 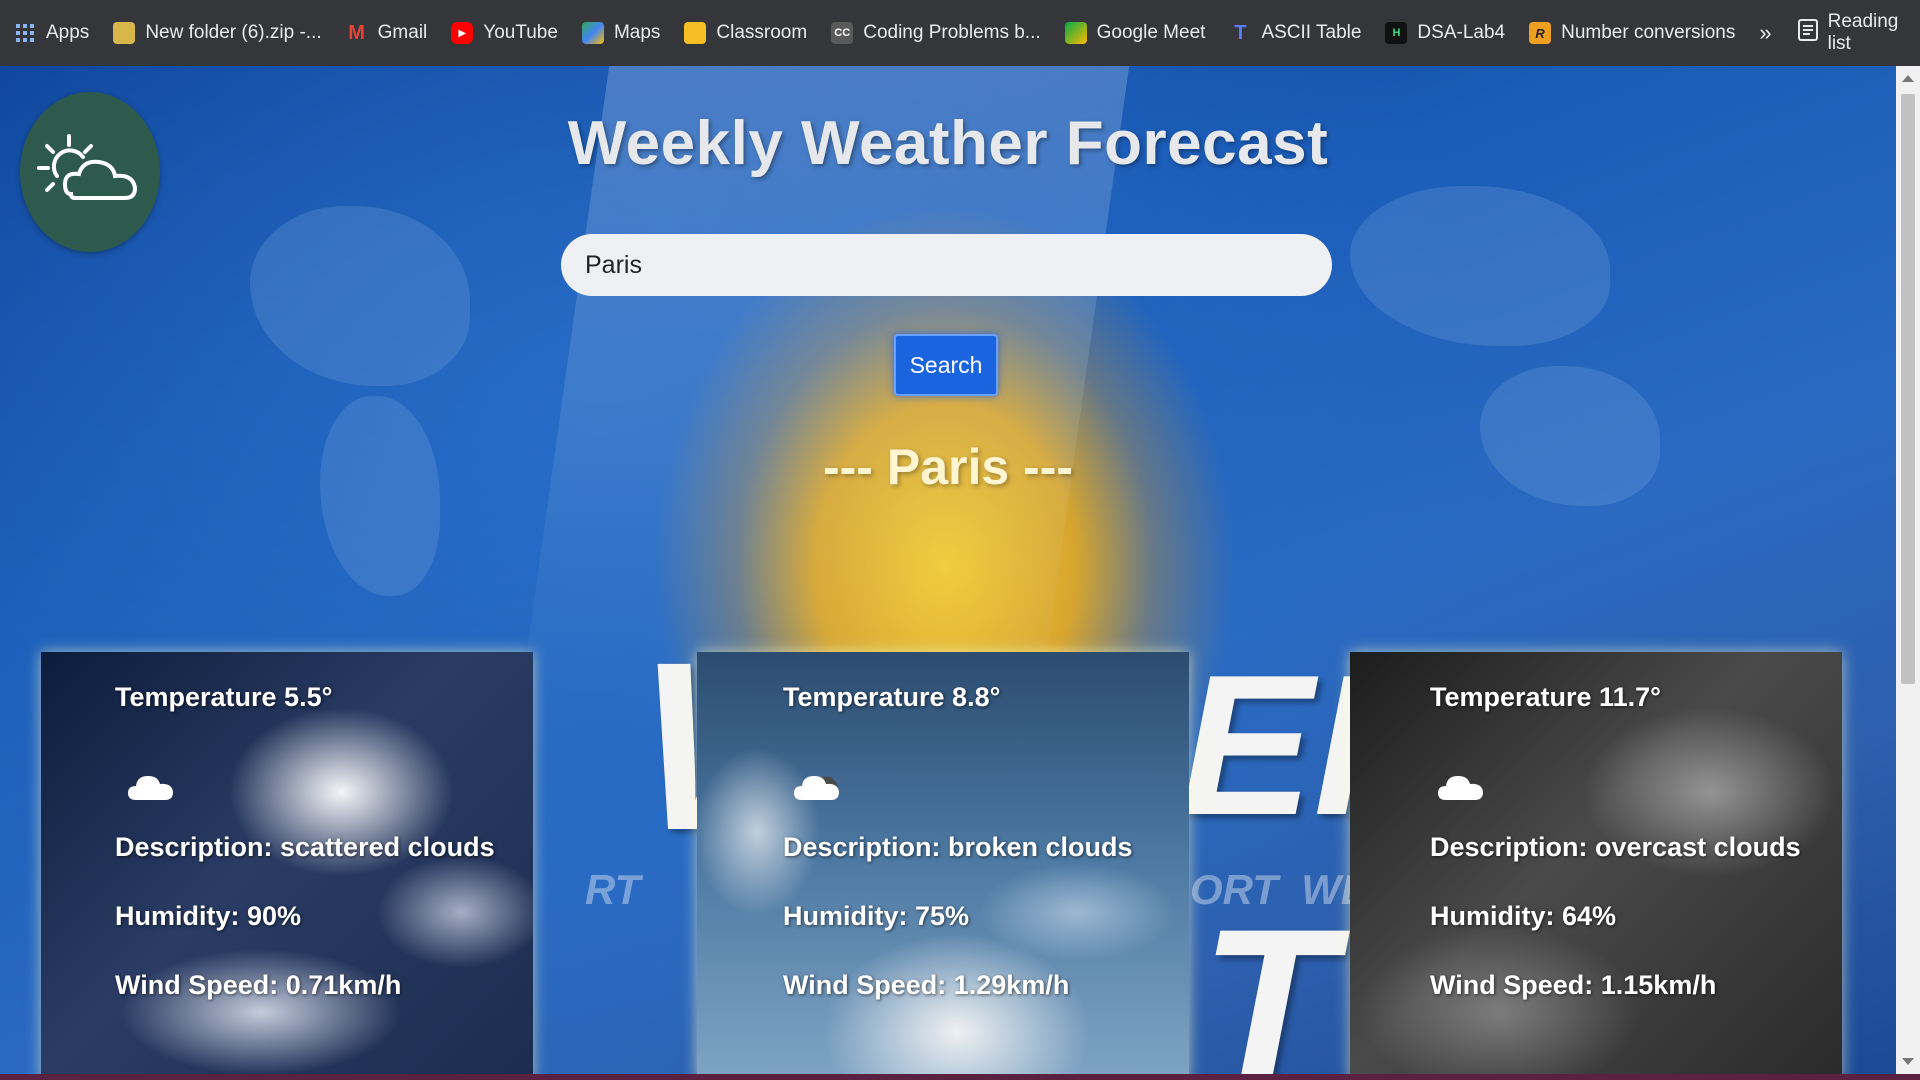 I want to click on bookmark-youtube: ▶ YouTube, so click(x=504, y=33).